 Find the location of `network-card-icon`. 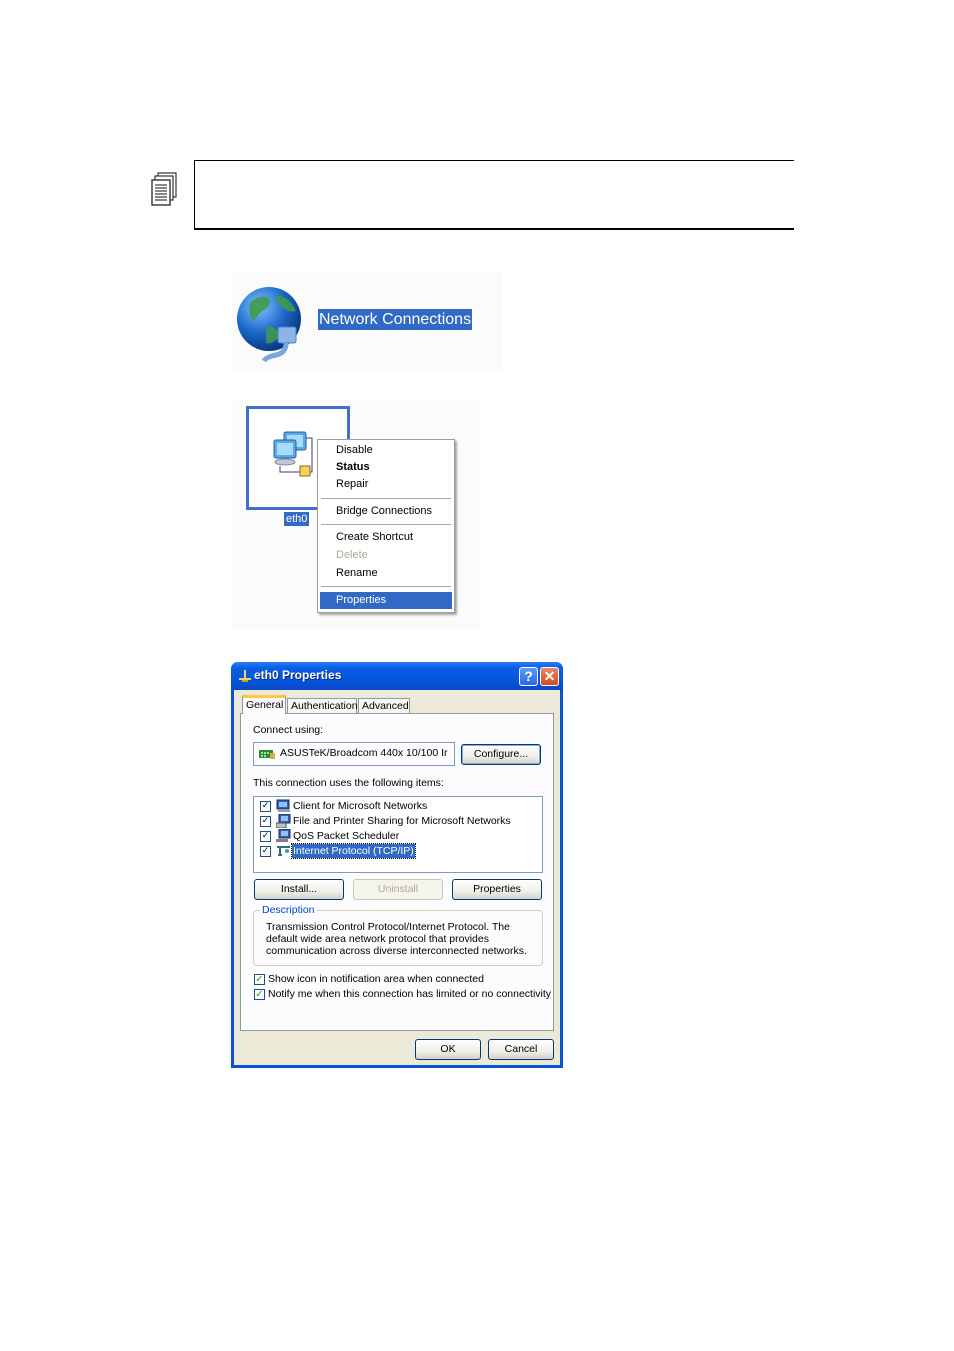

network-card-icon is located at coordinates (267, 754).